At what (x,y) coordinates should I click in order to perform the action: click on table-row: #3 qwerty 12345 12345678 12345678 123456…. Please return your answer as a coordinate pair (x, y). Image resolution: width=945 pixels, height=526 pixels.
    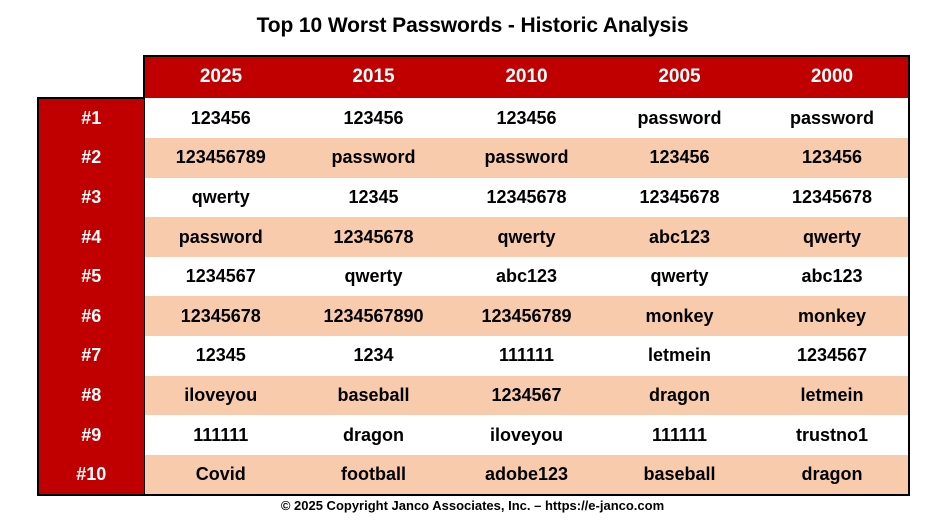
    Looking at the image, I should click on (473, 197).